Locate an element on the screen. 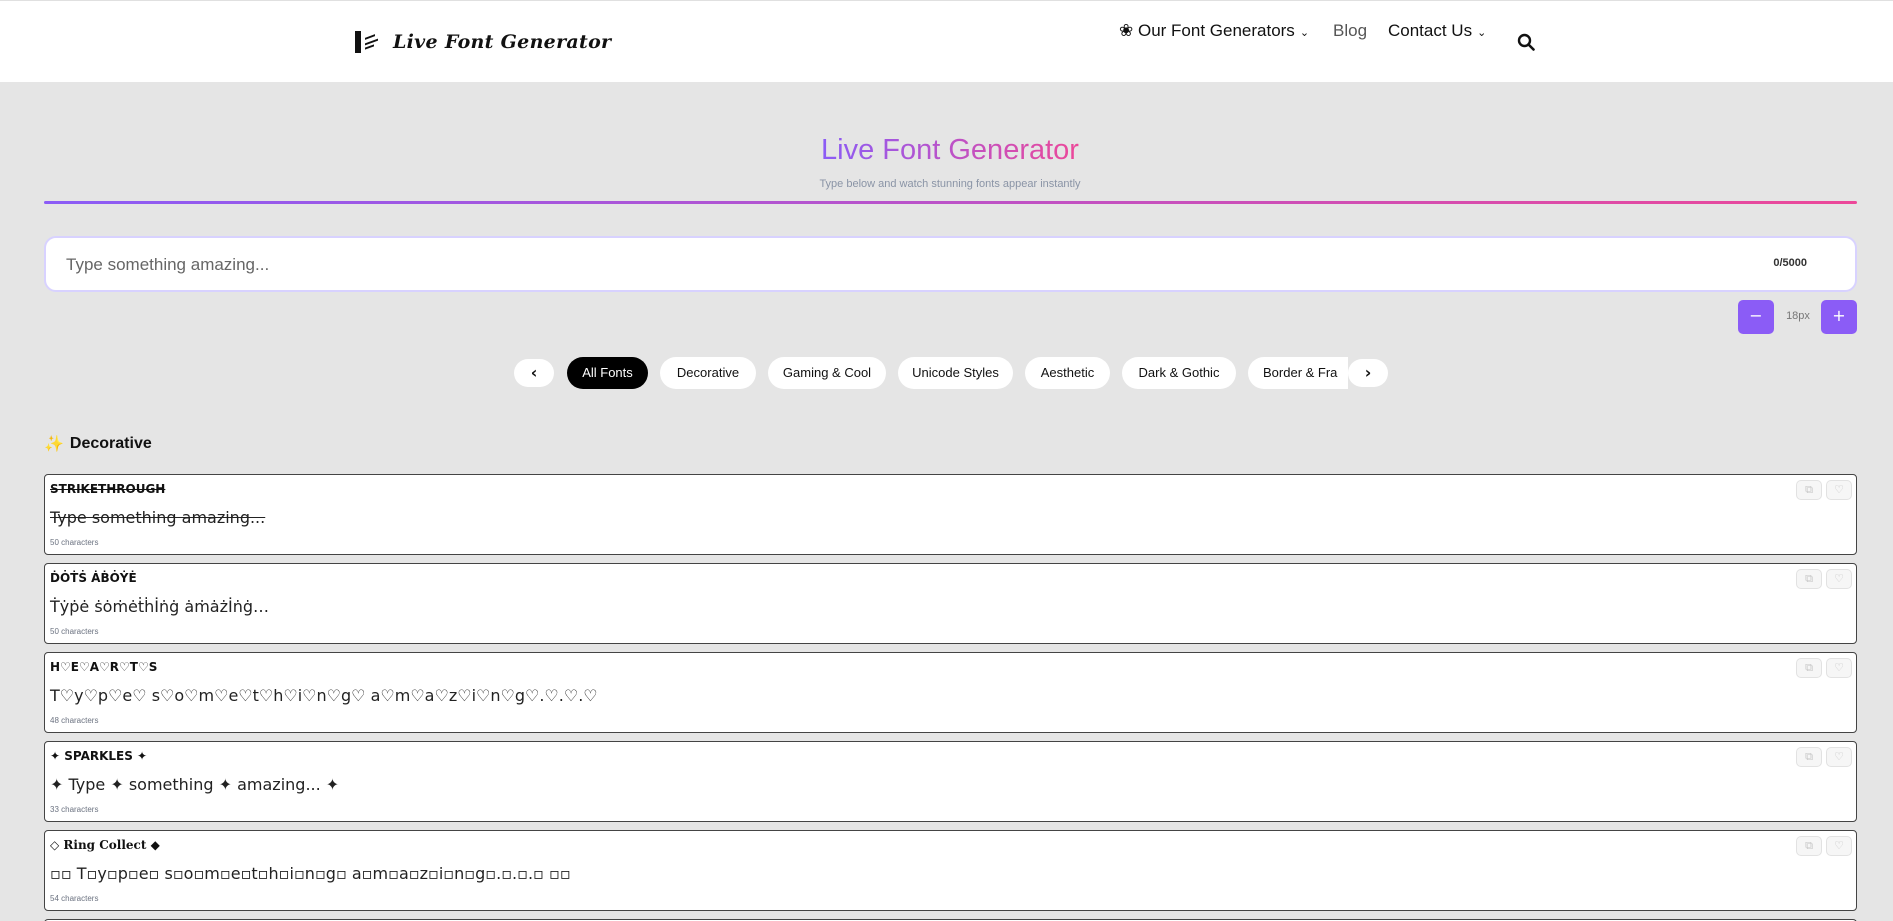 This screenshot has height=921, width=1893. category-unicode-styles: Unicode Styles is located at coordinates (955, 373).